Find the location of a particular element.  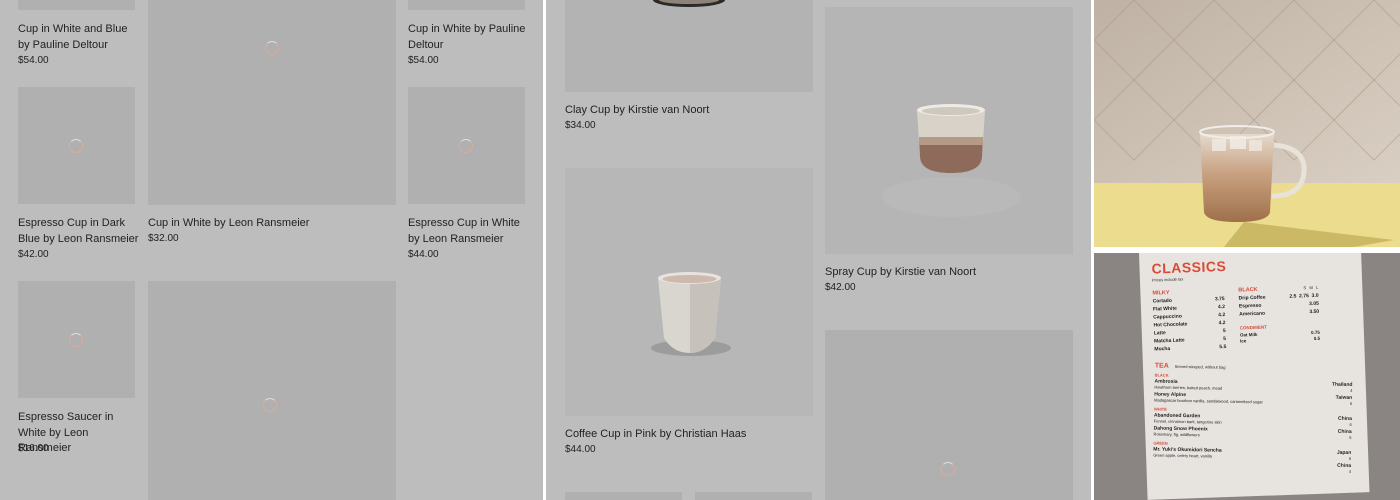

menu-row: Flat White 4.2 is located at coordinates (1189, 308).